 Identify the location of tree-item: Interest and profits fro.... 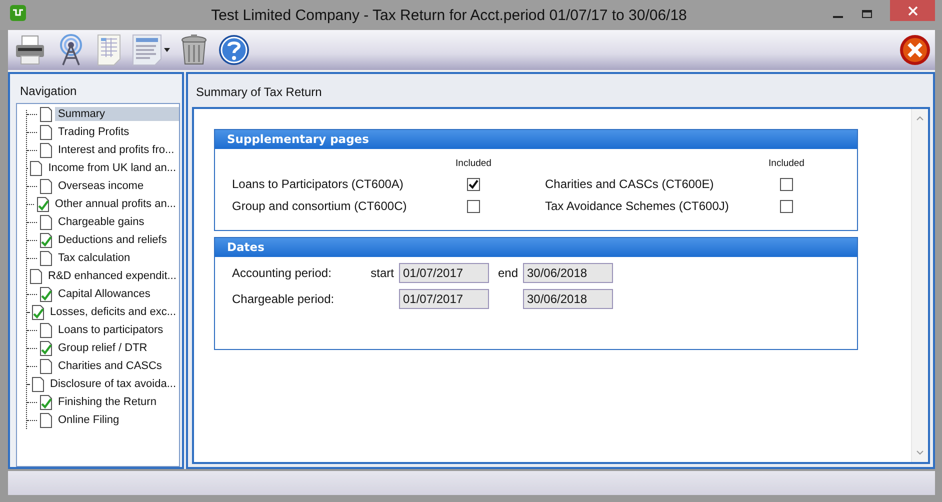
(117, 150).